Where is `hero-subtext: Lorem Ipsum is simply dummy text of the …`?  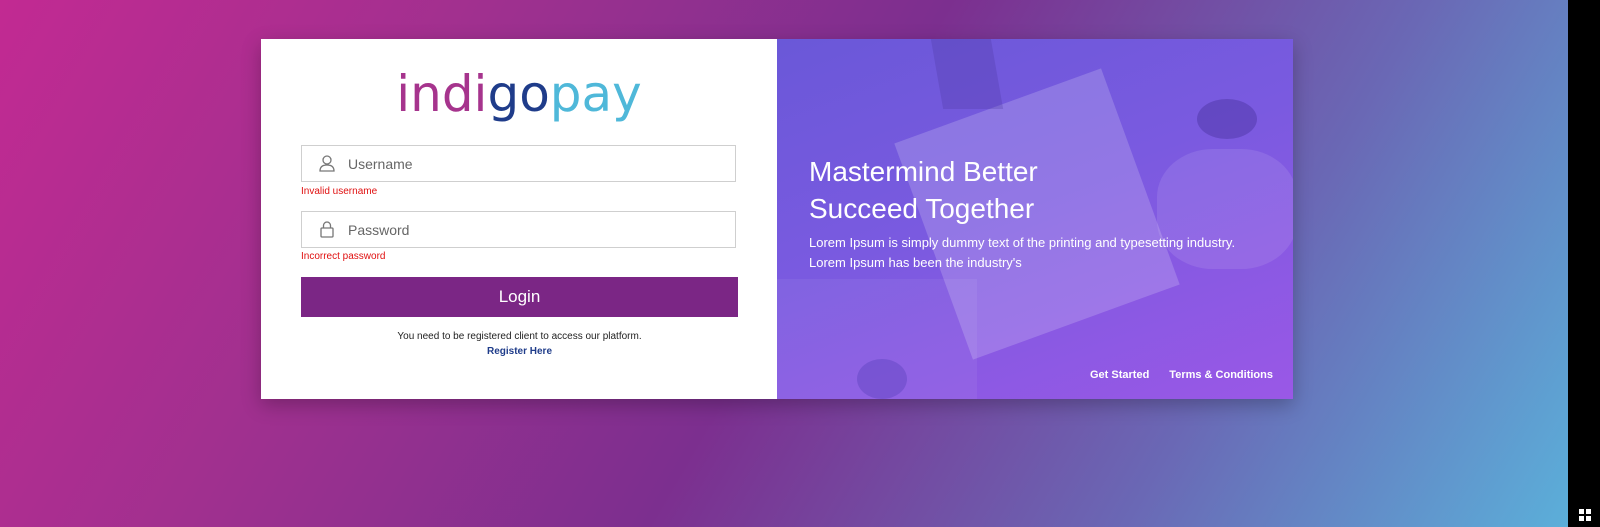
hero-subtext: Lorem Ipsum is simply dummy text of the … is located at coordinates (1022, 252).